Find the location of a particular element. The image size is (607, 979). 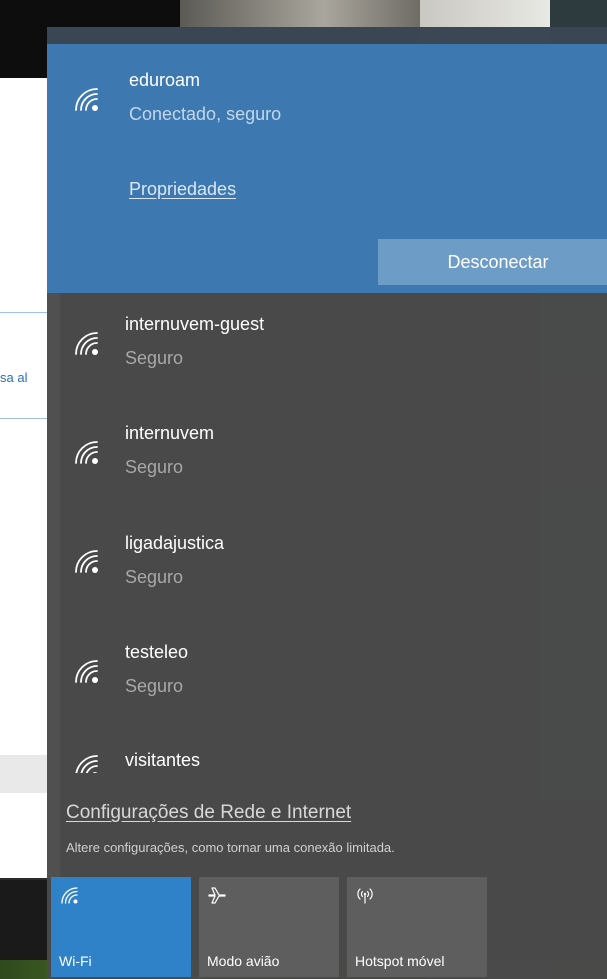

mobile-hotspot-tile: Hotspot móvel is located at coordinates (417, 927).